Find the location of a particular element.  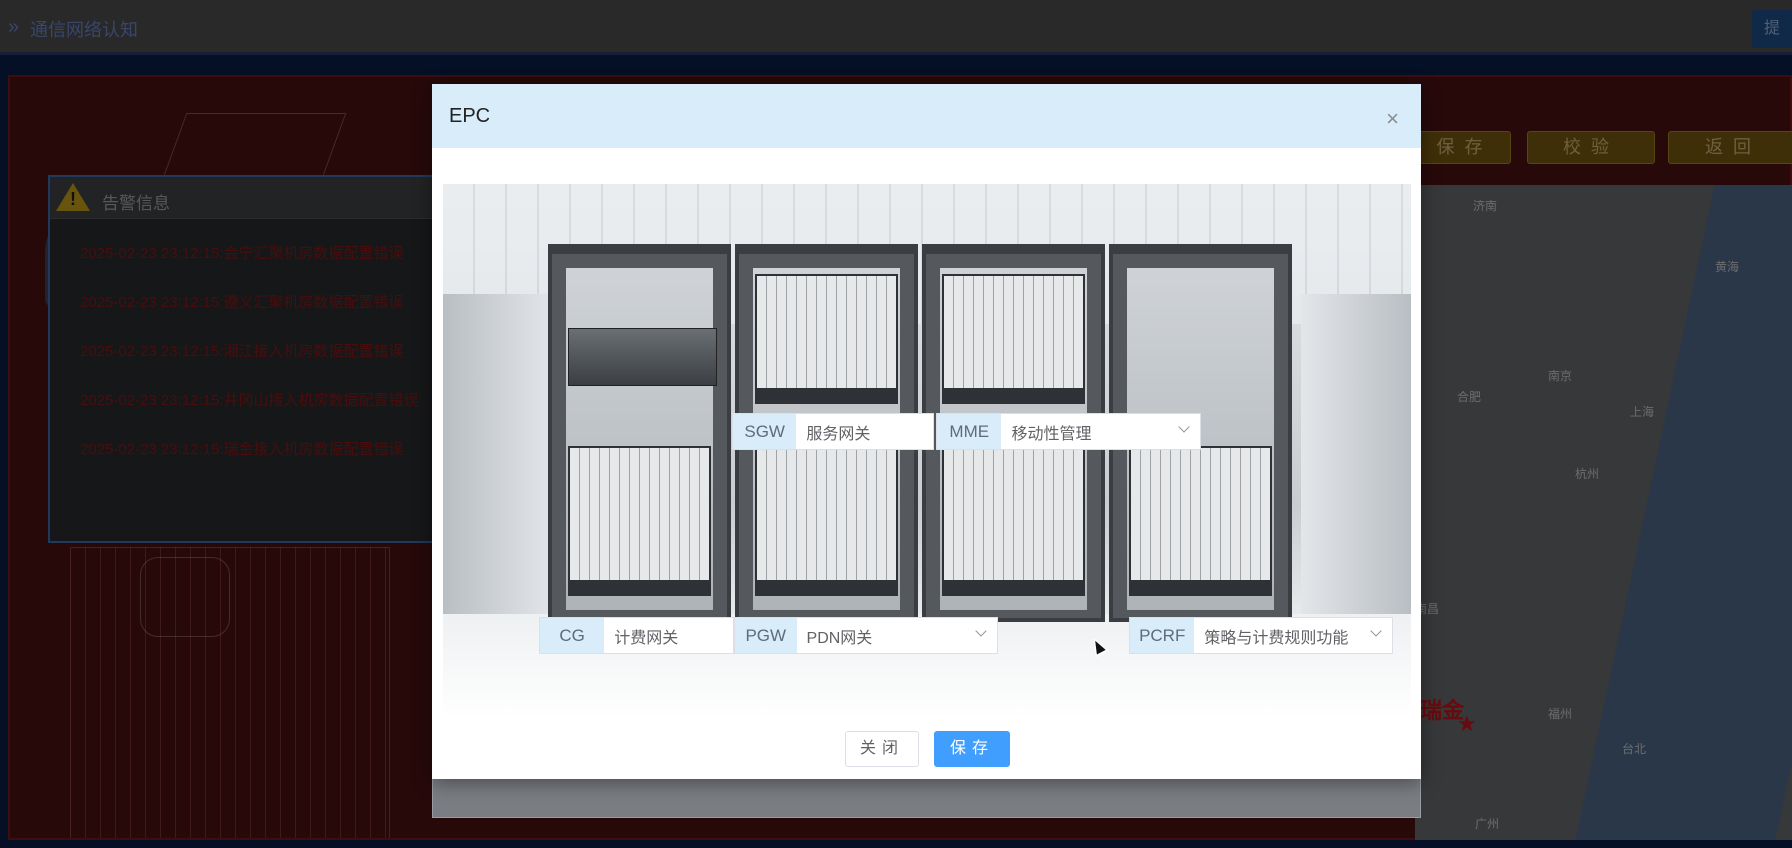

sgw-field: SGW 服务网关 is located at coordinates (833, 431).